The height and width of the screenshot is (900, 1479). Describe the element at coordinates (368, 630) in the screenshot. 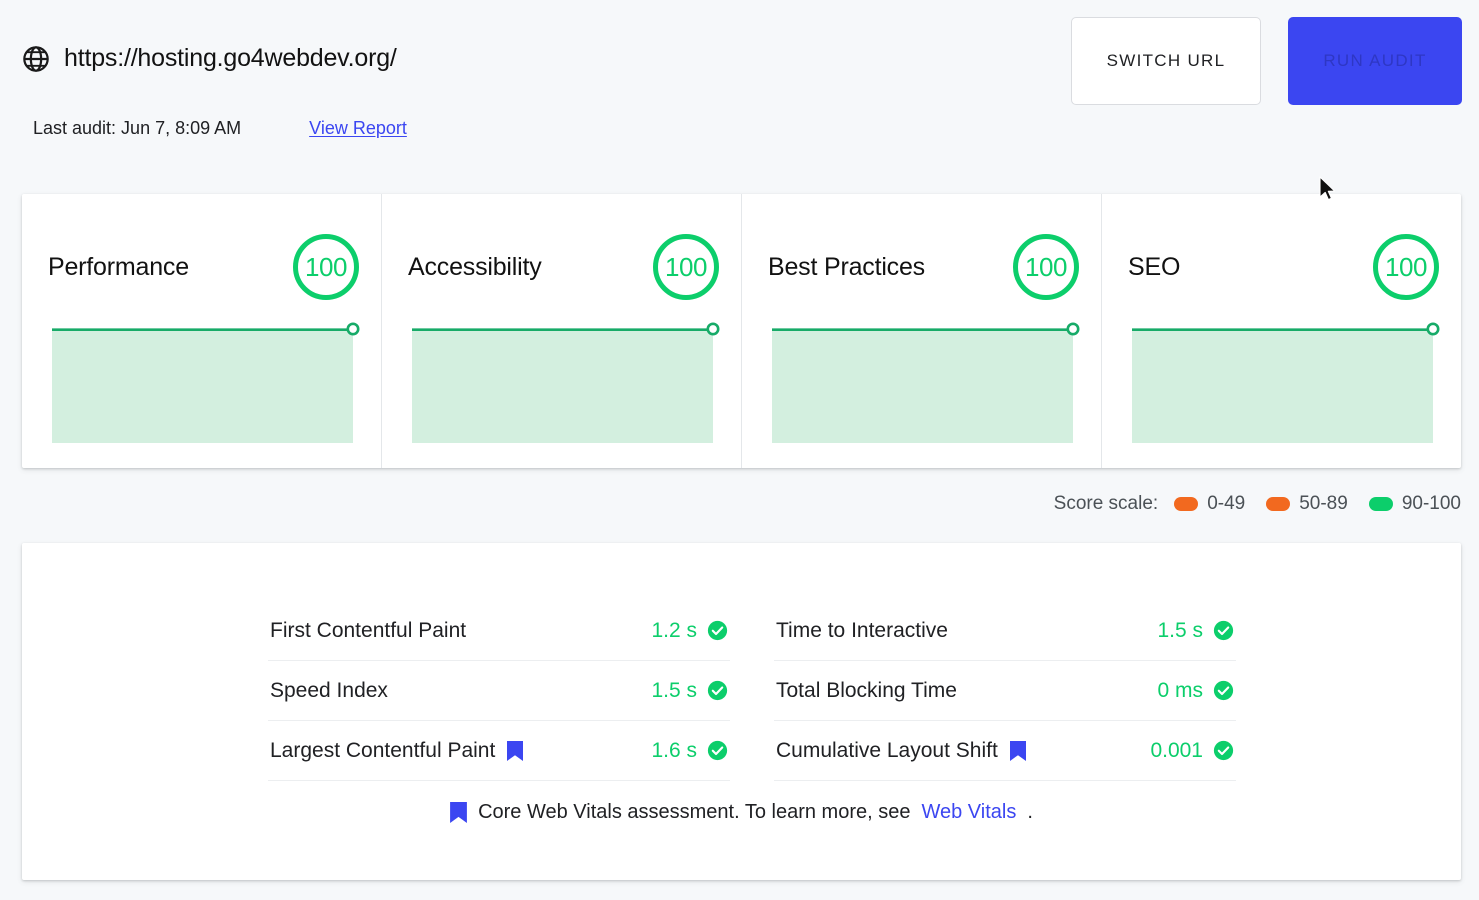

I see `metric-label: First Contentful Paint` at that location.